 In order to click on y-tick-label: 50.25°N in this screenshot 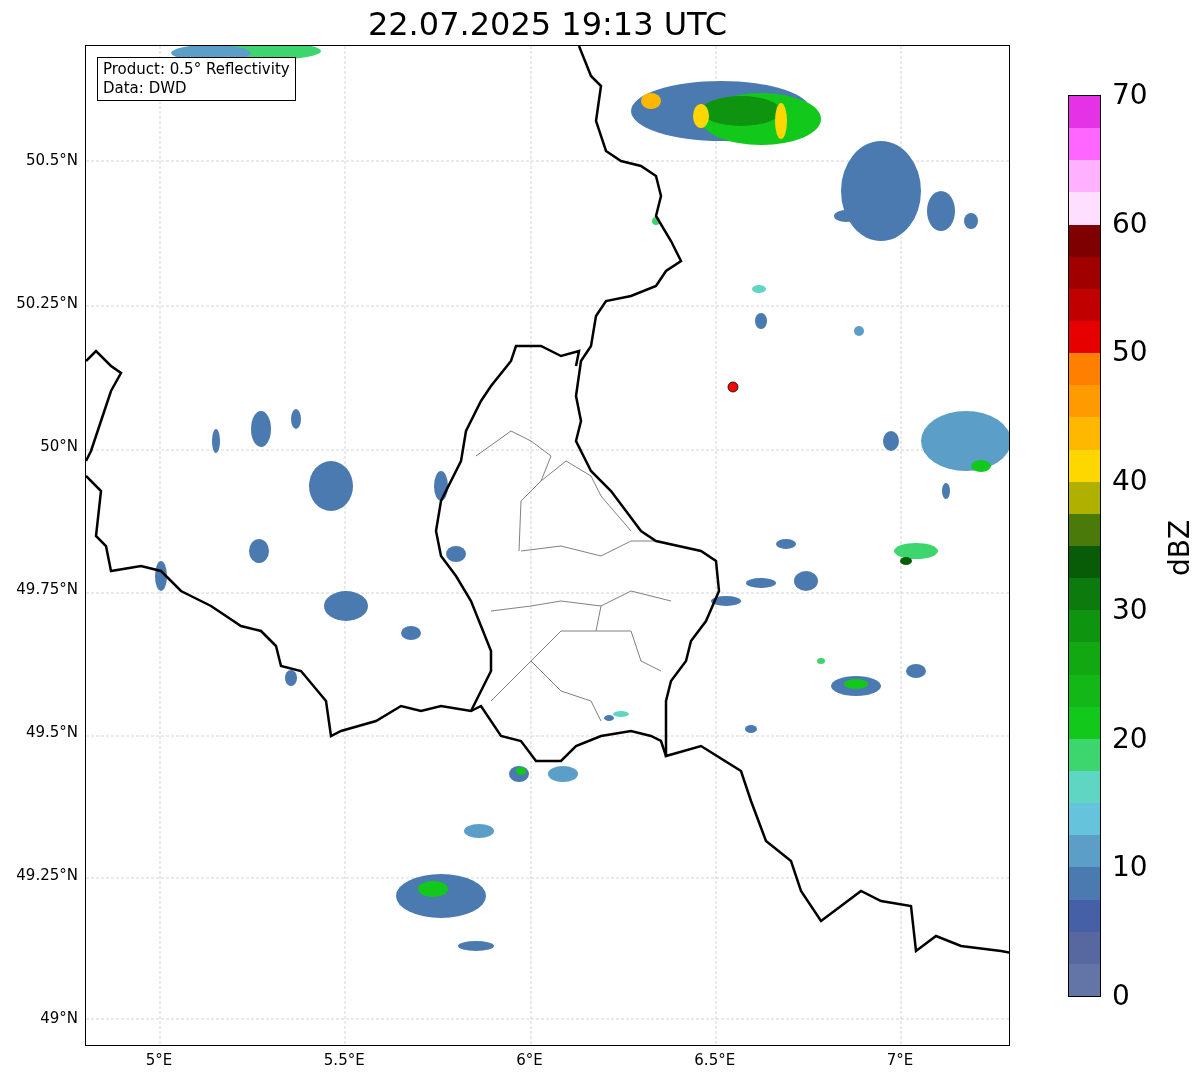, I will do `click(46, 303)`.